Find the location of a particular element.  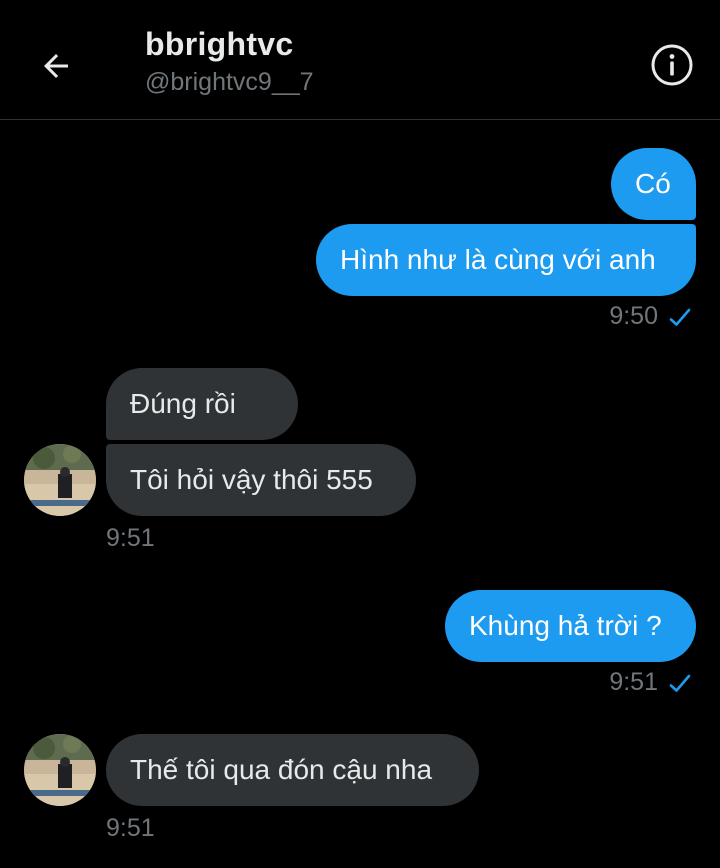

timestamp-text: 9:51 is located at coordinates (633, 682).